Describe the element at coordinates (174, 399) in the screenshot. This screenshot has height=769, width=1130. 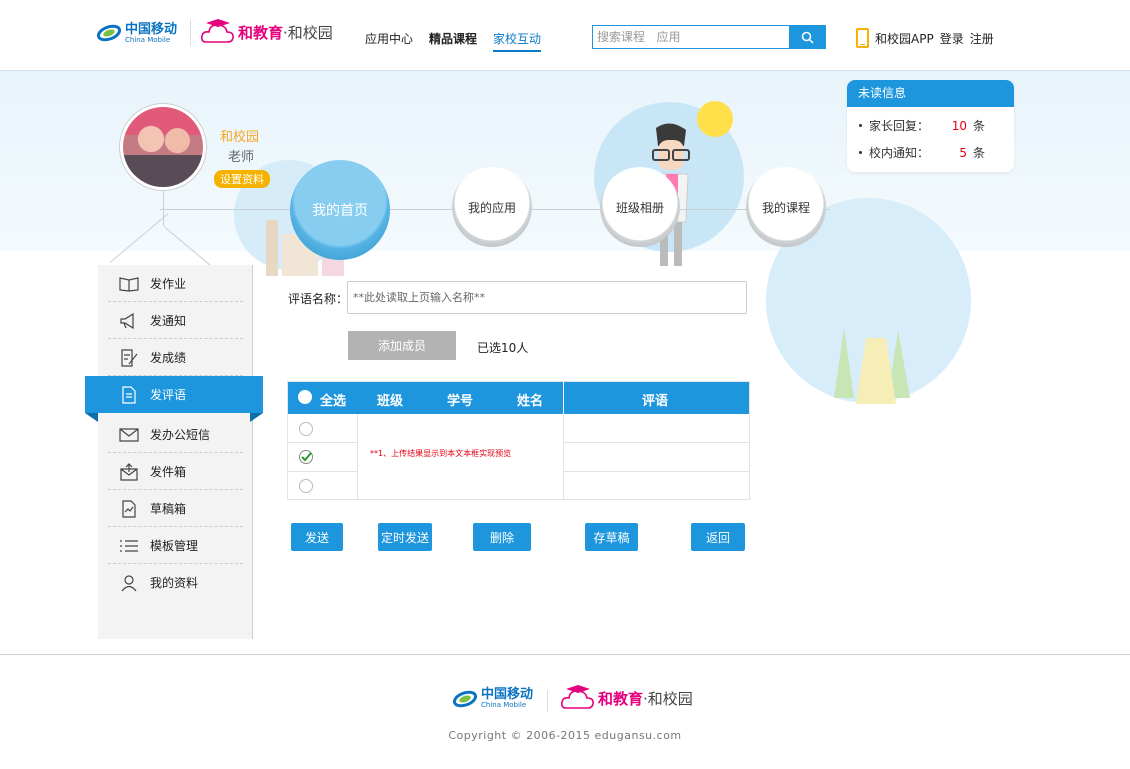
I see `sidebar-item-comments: 发评语` at that location.